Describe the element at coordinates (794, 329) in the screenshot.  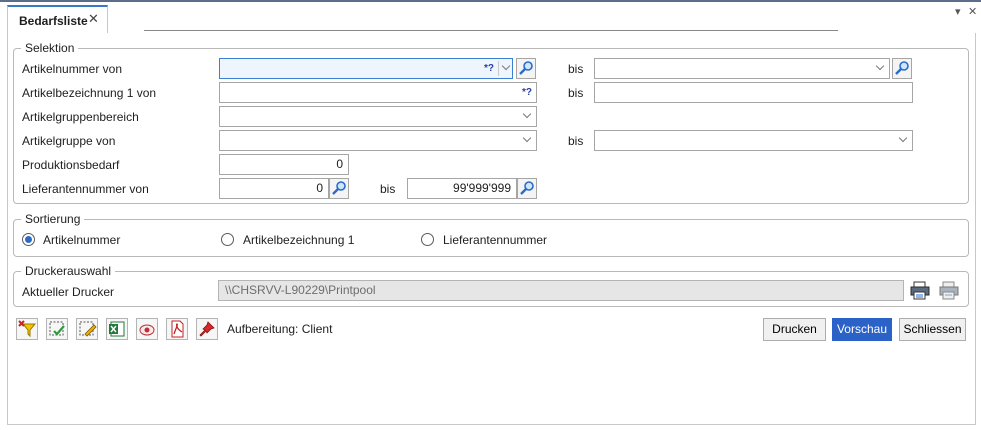
I see `drucken-button: Drucken` at that location.